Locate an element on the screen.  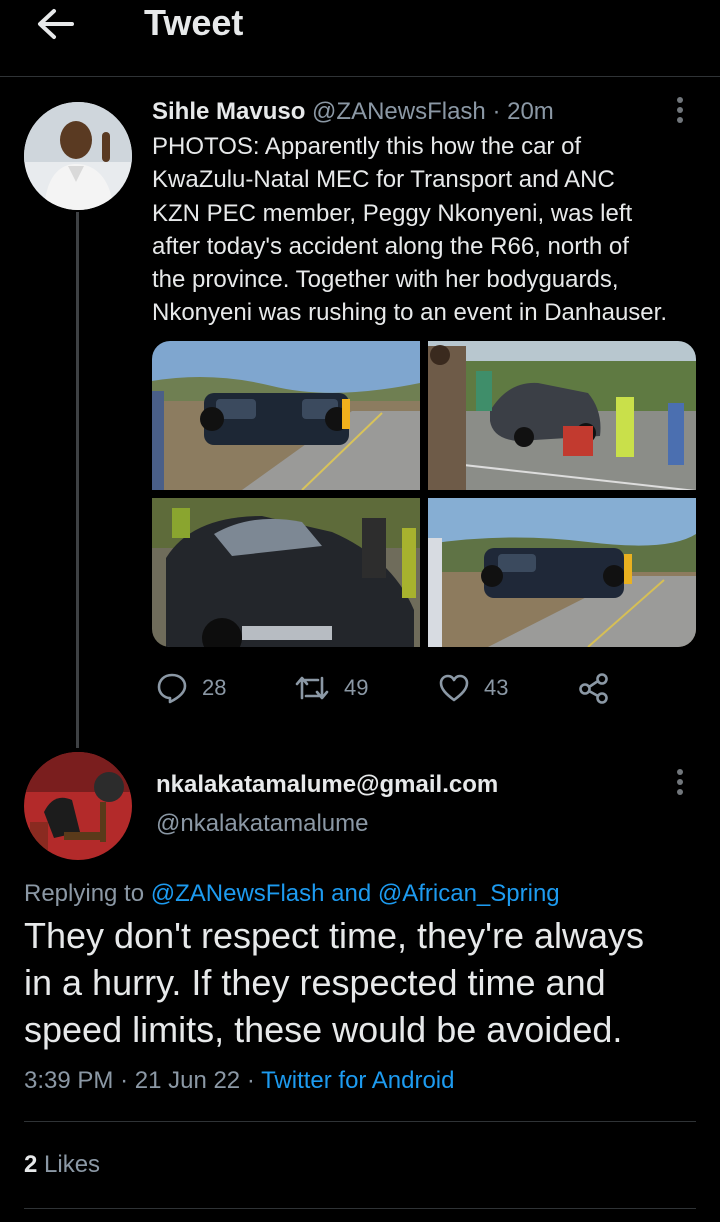
like-count: 43 is located at coordinates (496, 687).